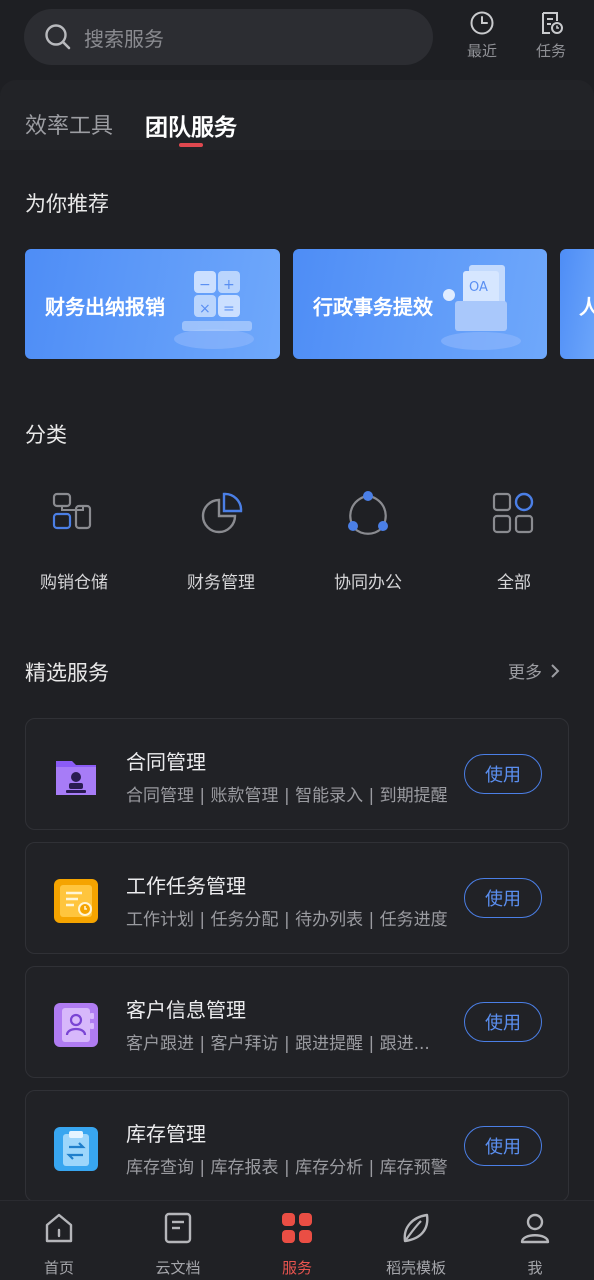 Image resolution: width=594 pixels, height=1280 pixels. What do you see at coordinates (478, 287) in the screenshot?
I see `svg-text: OA` at bounding box center [478, 287].